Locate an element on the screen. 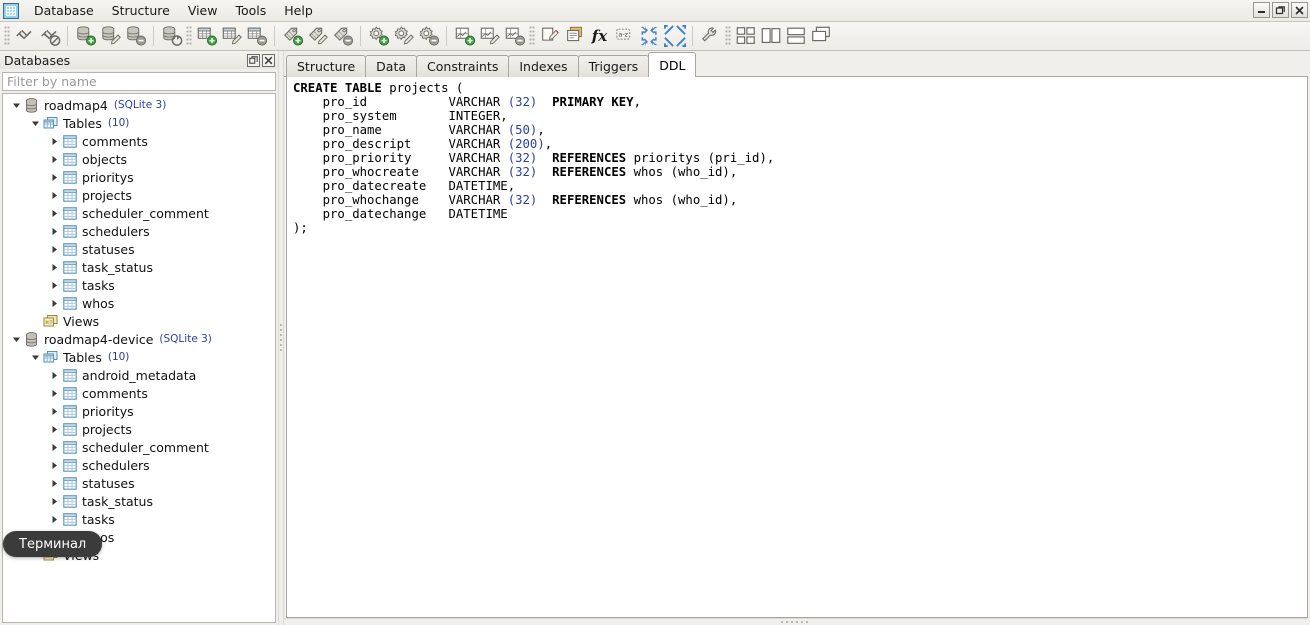 Image resolution: width=1310 pixels, height=625 pixels. add-table-icon is located at coordinates (206, 36).